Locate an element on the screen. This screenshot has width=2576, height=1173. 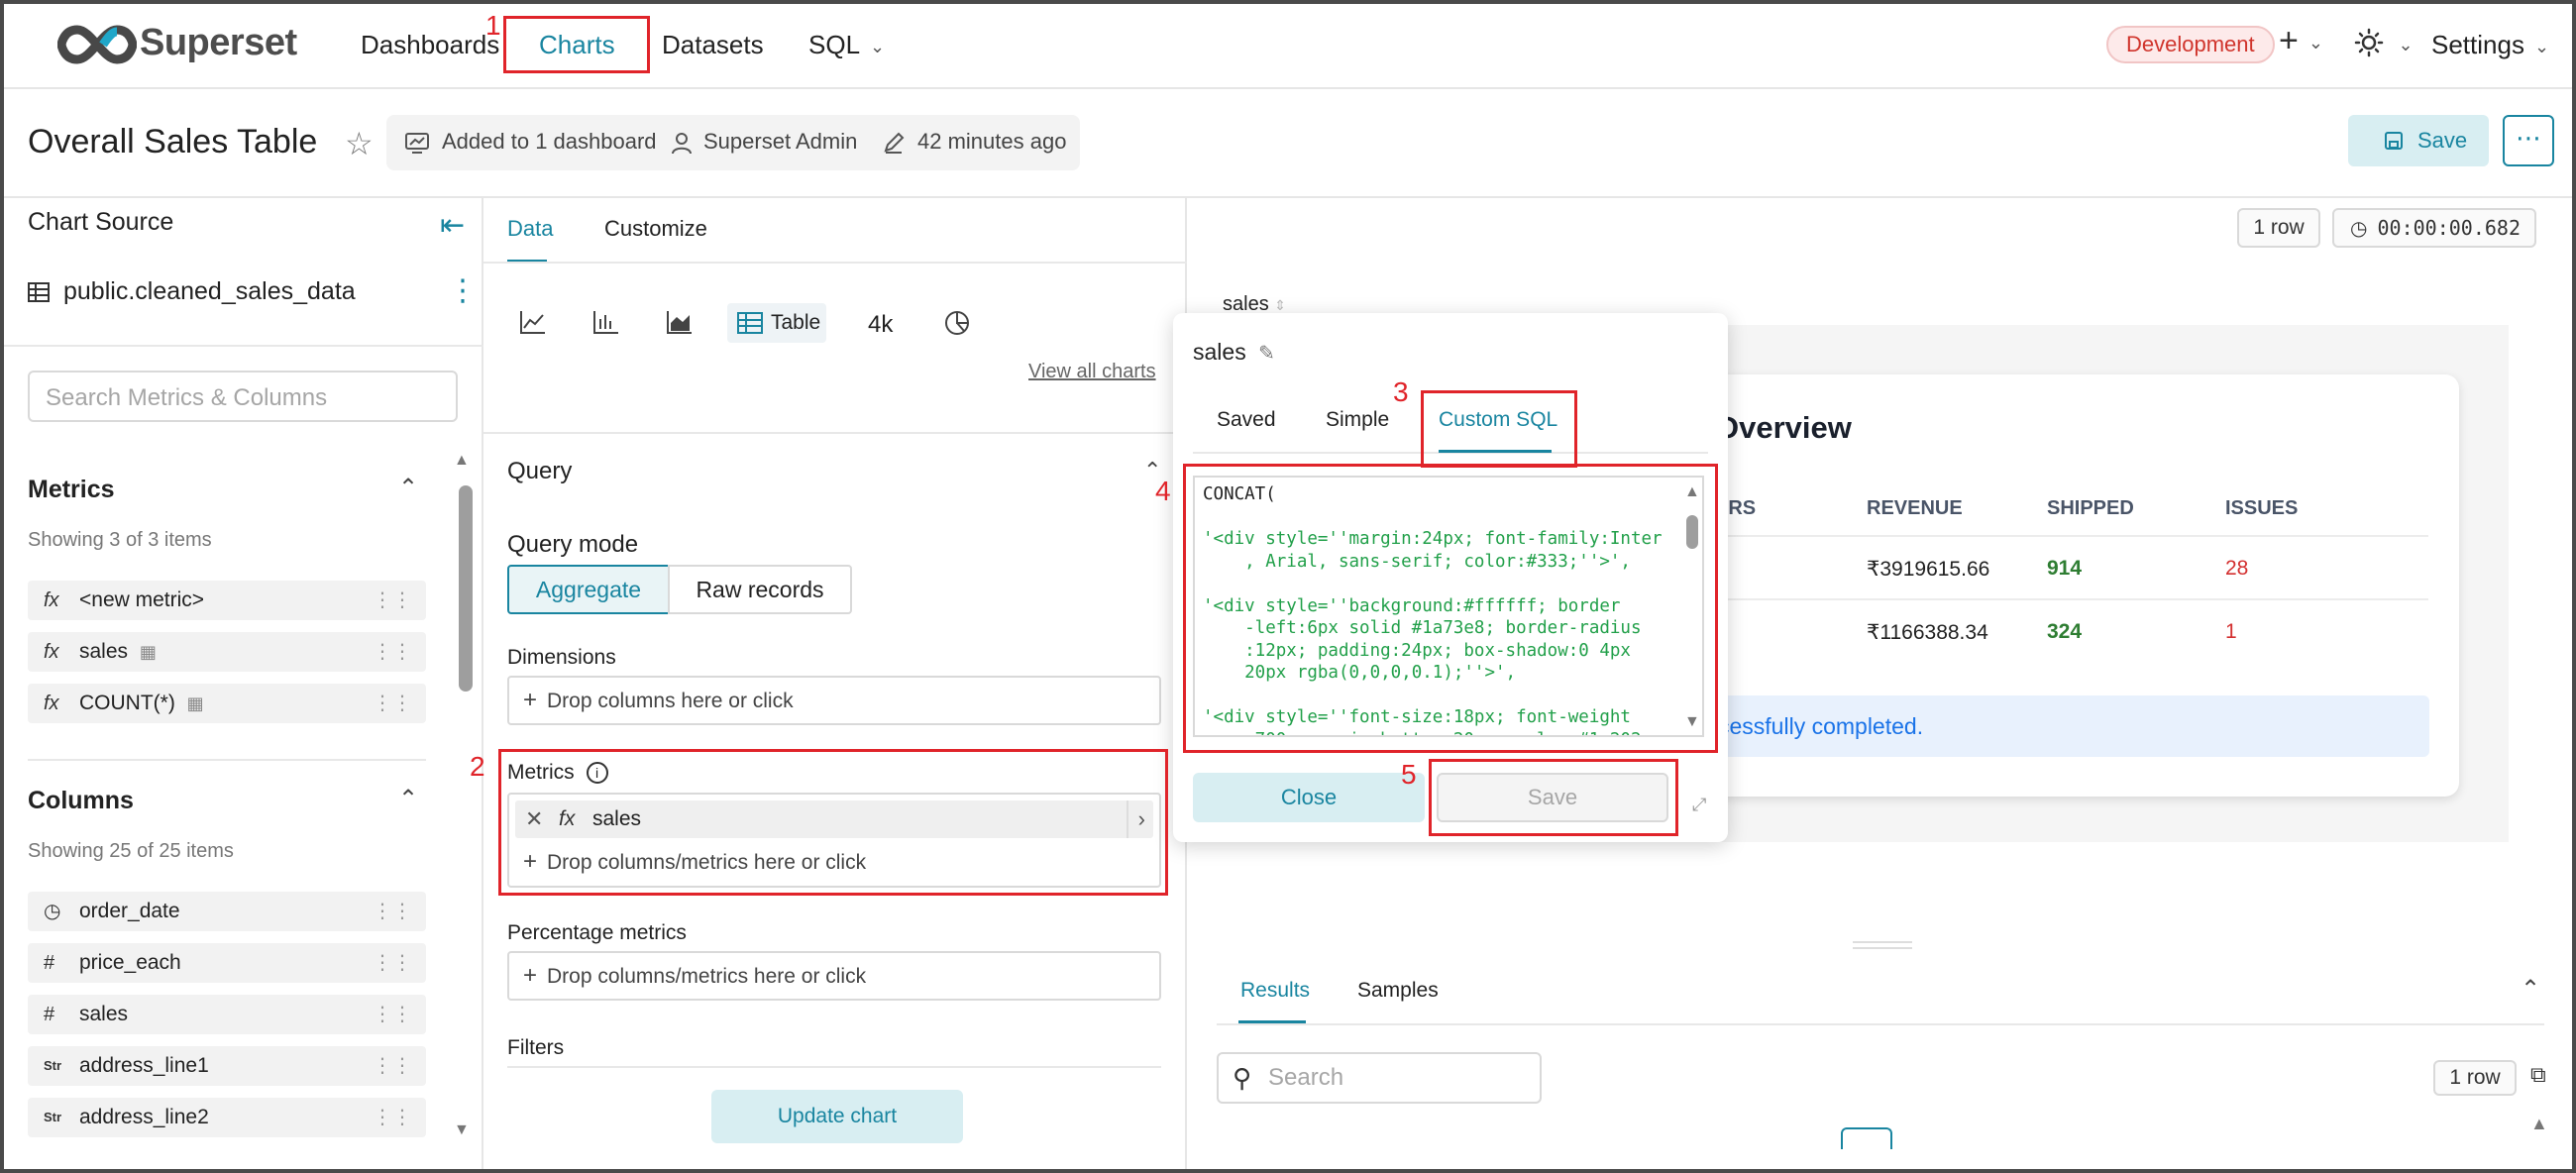
metric-item: fx sales ▦ ⋮⋮ is located at coordinates (227, 652).